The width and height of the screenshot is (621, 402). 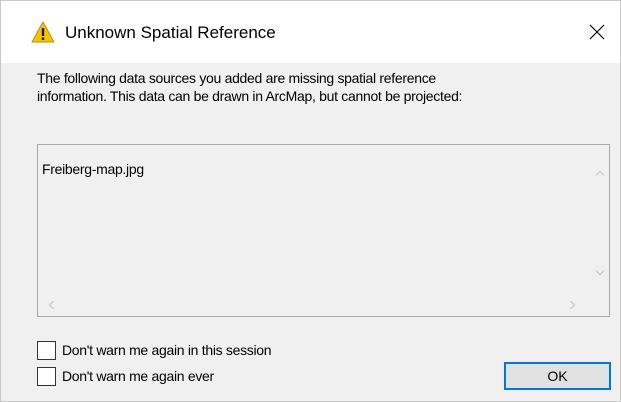 I want to click on chevron-left-icon, so click(x=51, y=306).